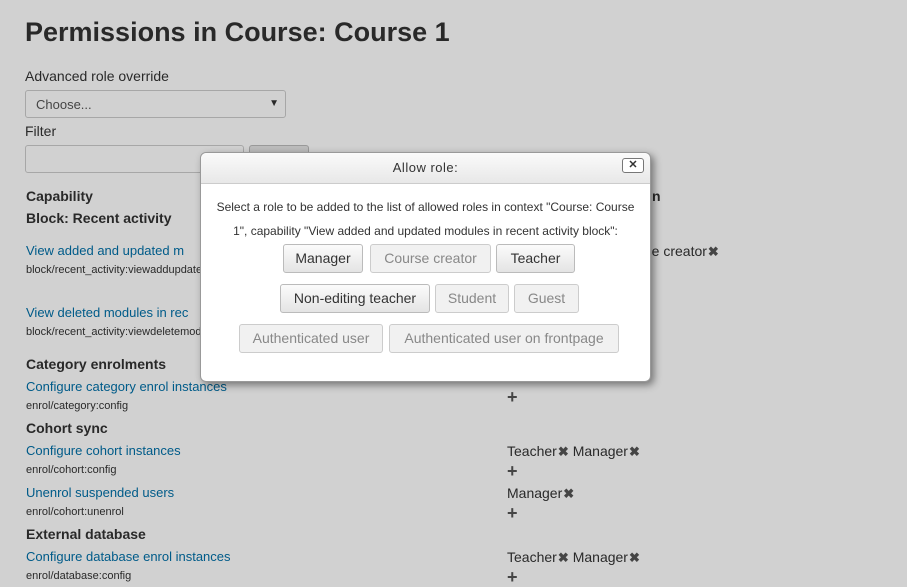 The height and width of the screenshot is (587, 907). Describe the element at coordinates (633, 165) in the screenshot. I see `close-icon: ✕` at that location.